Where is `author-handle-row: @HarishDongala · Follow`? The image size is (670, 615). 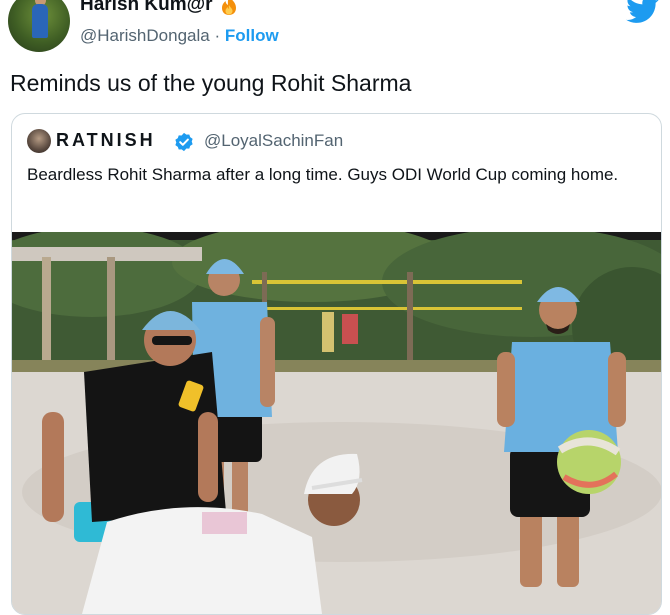
author-handle-row: @HarishDongala · Follow is located at coordinates (179, 36).